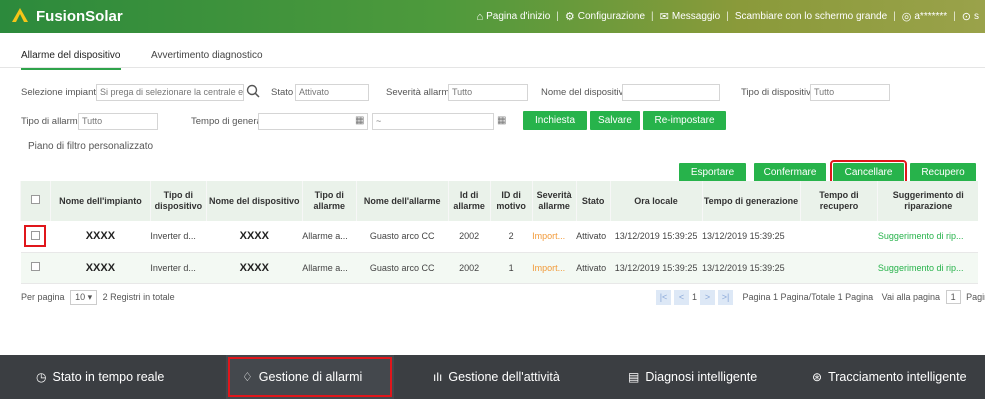 This screenshot has height=399, width=985. I want to click on per-page-label: Per pagina, so click(43, 297).